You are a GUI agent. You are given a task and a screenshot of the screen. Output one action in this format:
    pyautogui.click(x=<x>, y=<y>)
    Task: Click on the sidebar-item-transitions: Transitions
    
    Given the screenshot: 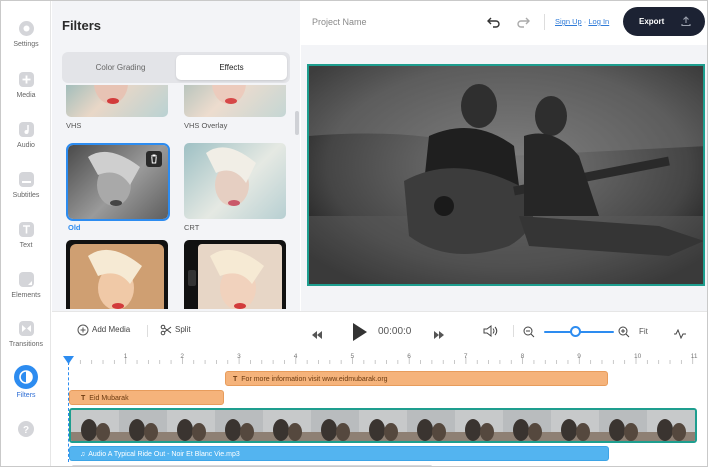 What is the action you would take?
    pyautogui.click(x=26, y=344)
    